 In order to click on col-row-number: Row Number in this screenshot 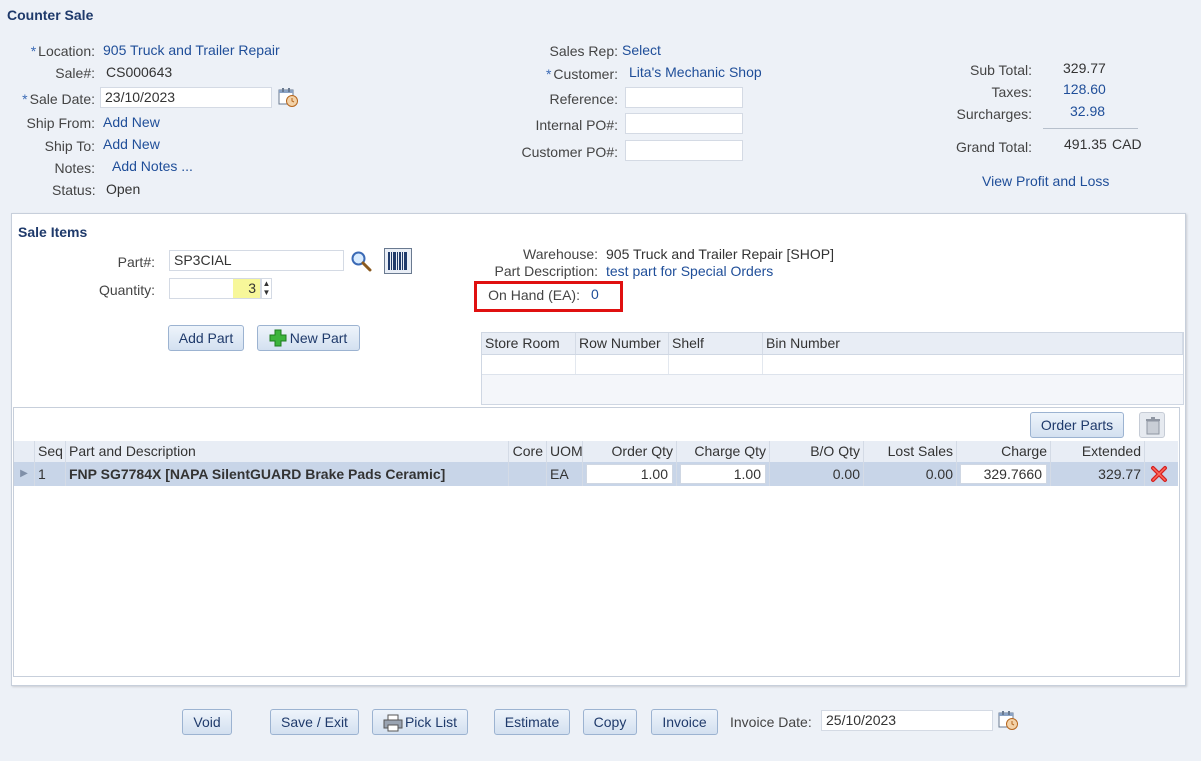, I will do `click(622, 343)`.